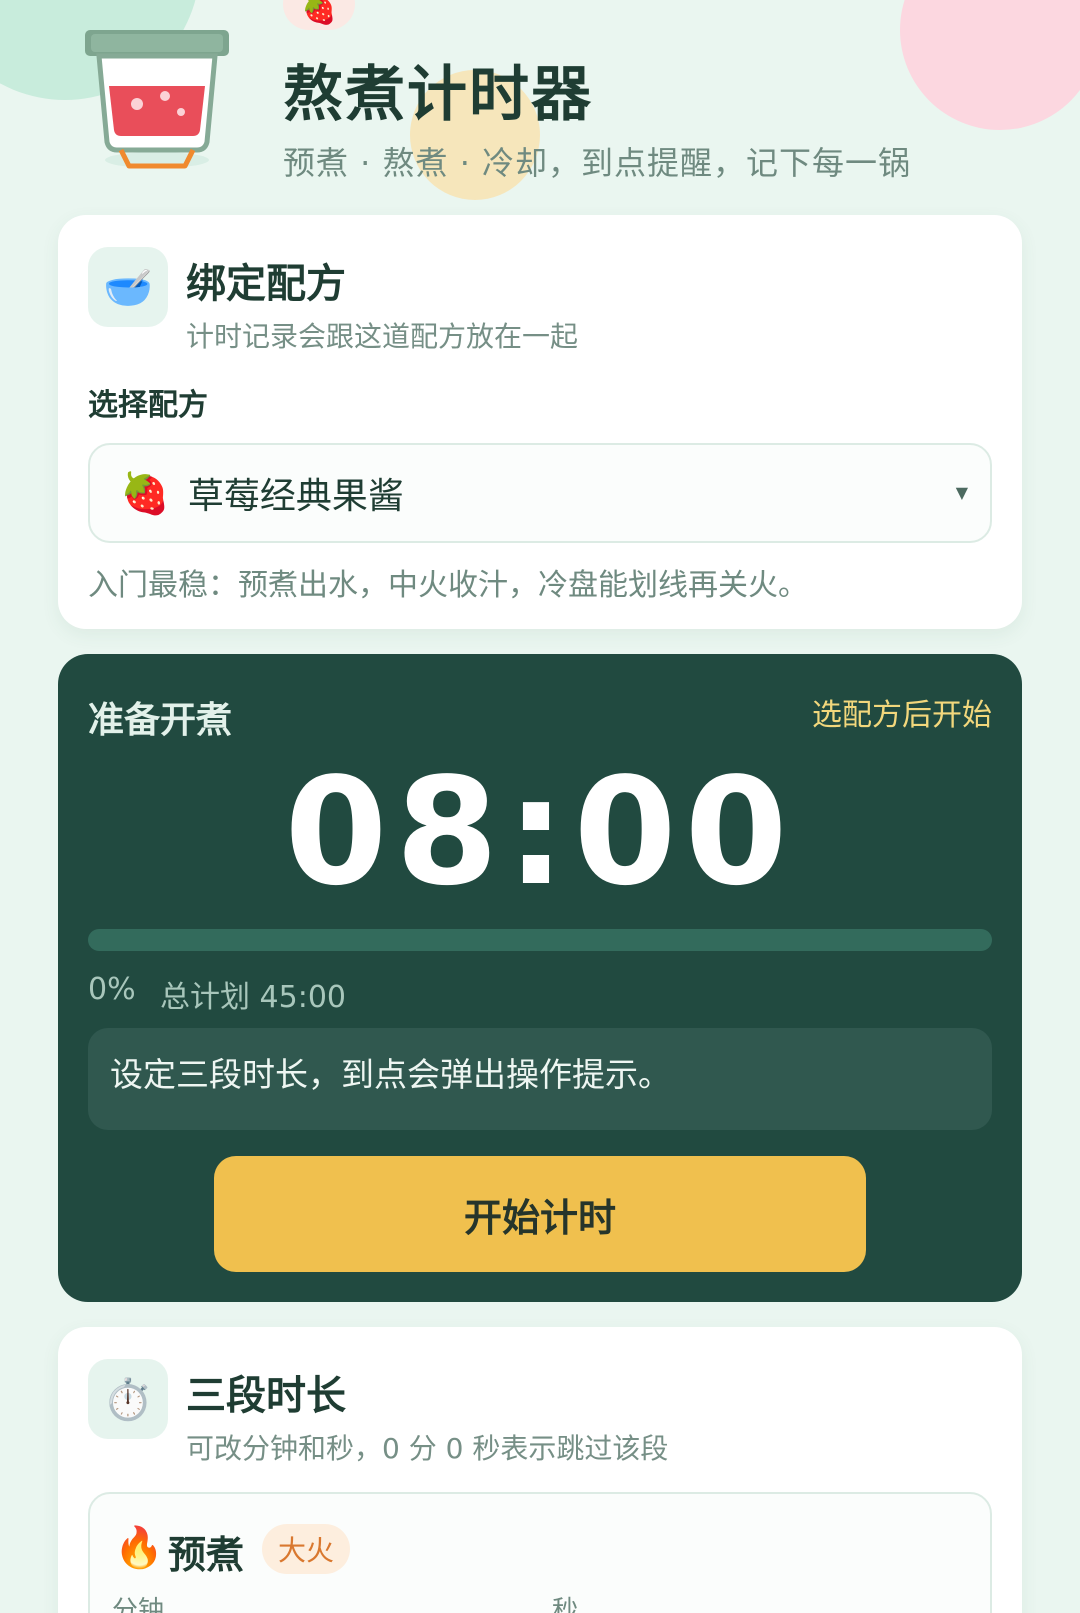  I want to click on progress-percent: 0%, so click(112, 989).